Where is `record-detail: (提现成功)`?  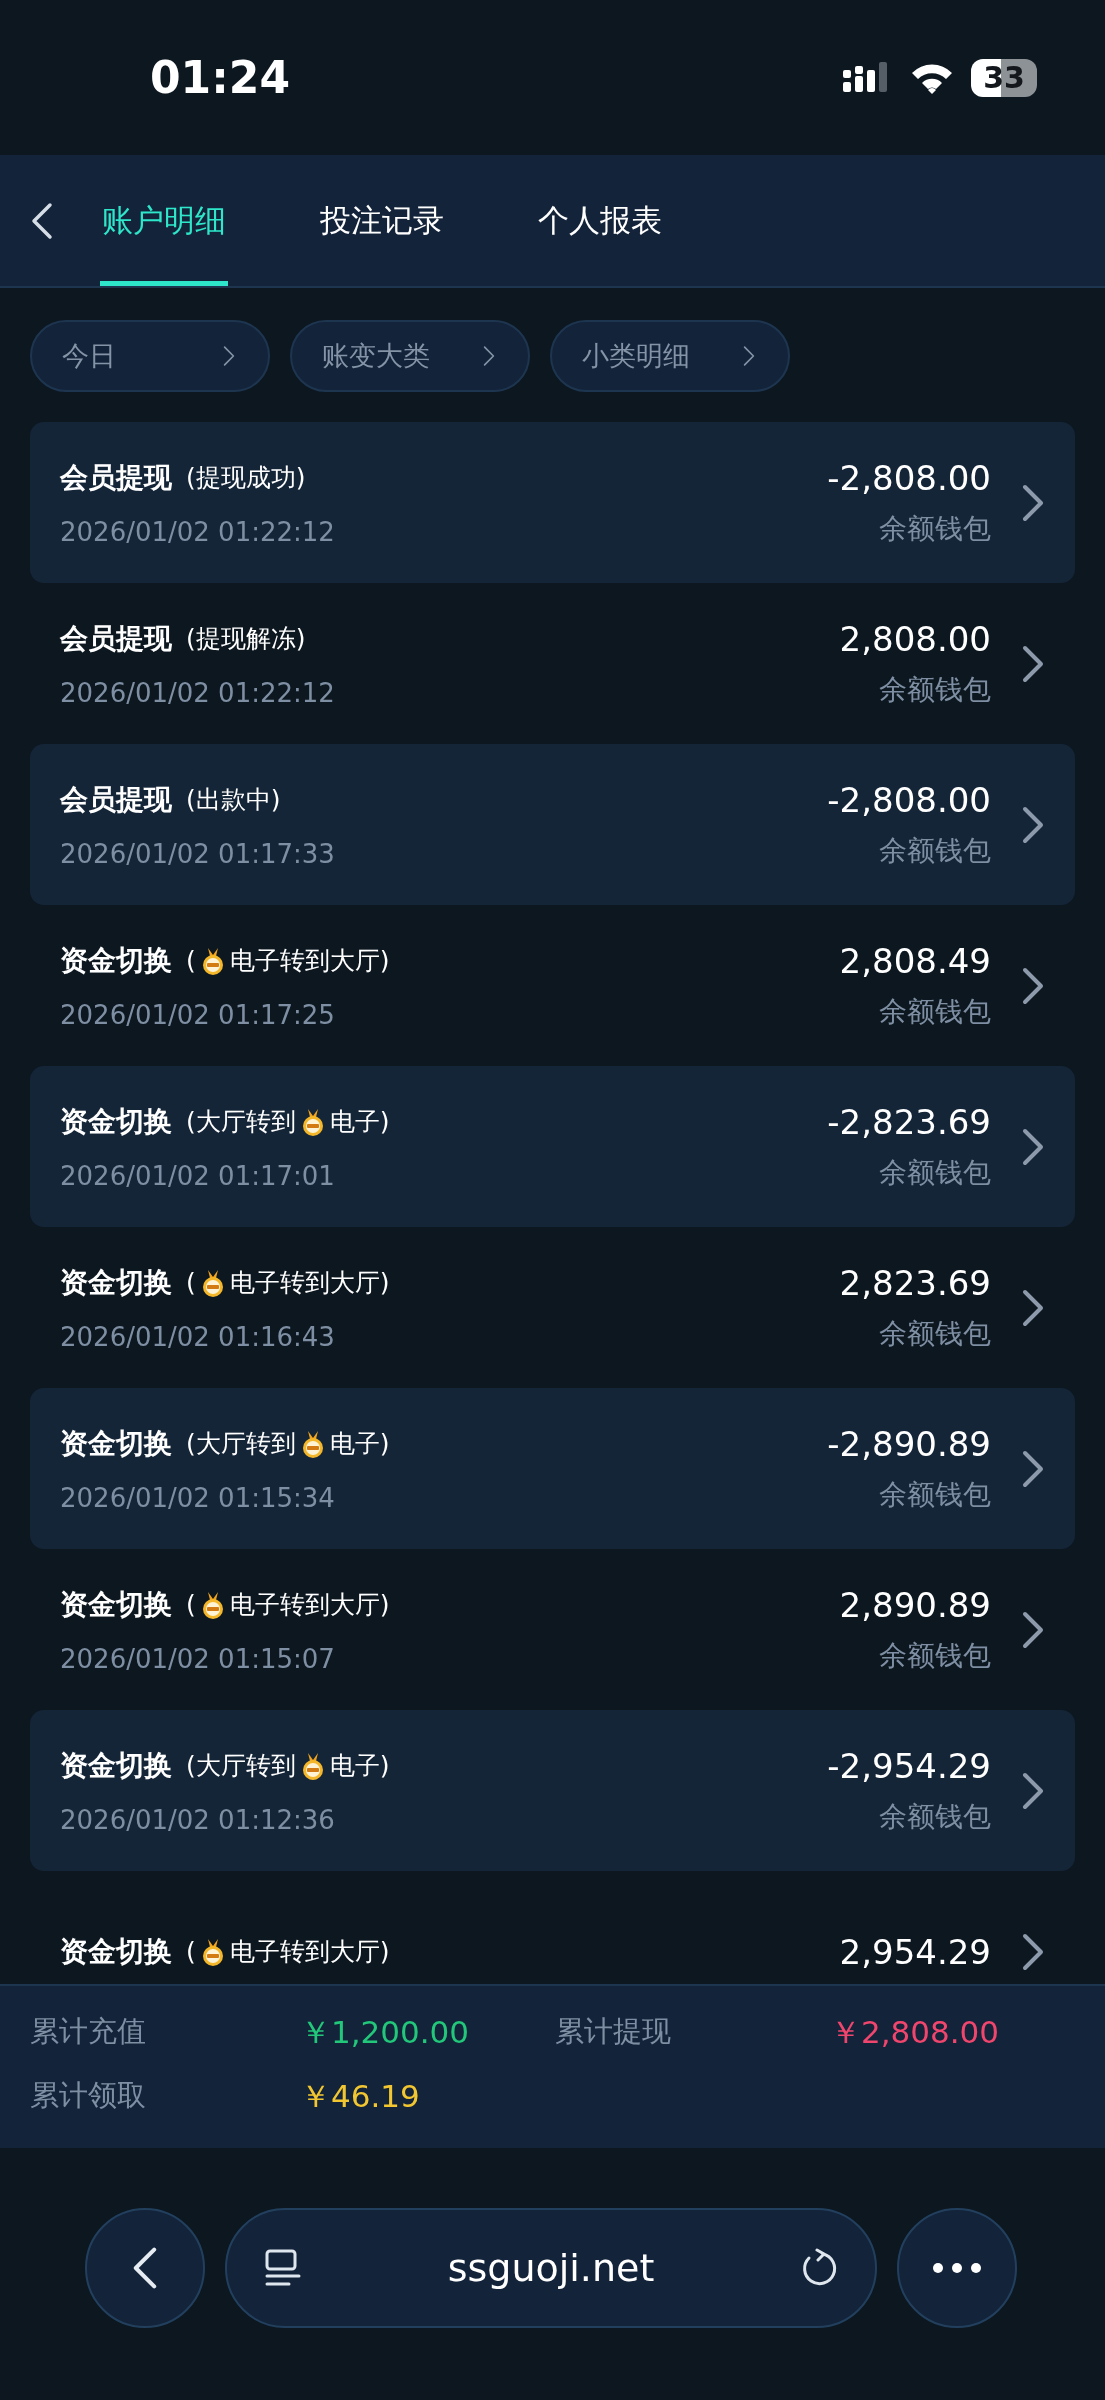
record-detail: (提现成功) is located at coordinates (246, 478).